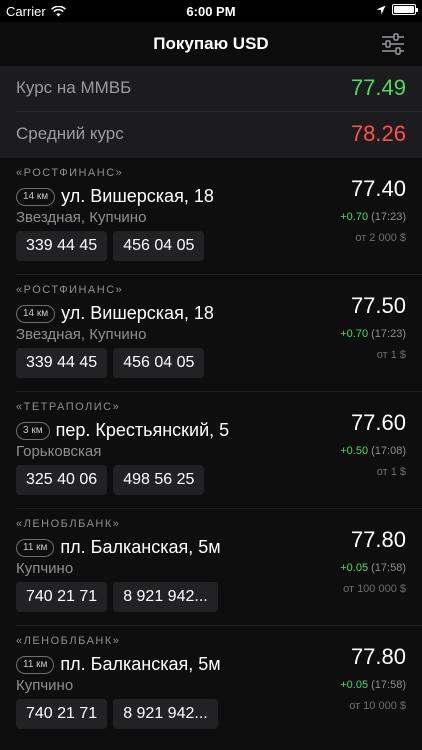  I want to click on battery-level, so click(404, 9).